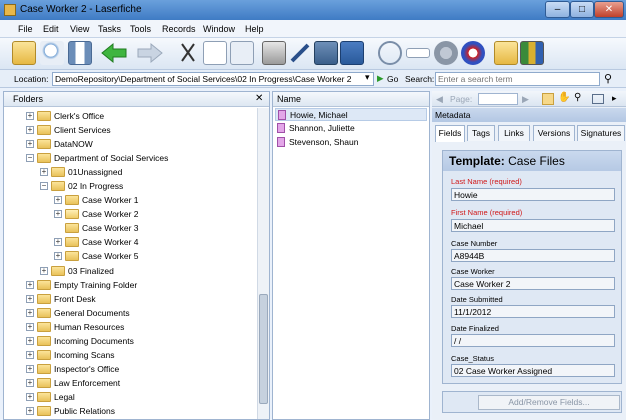 The image size is (626, 420). I want to click on location-dropdown-icon: ▾, so click(367, 77).